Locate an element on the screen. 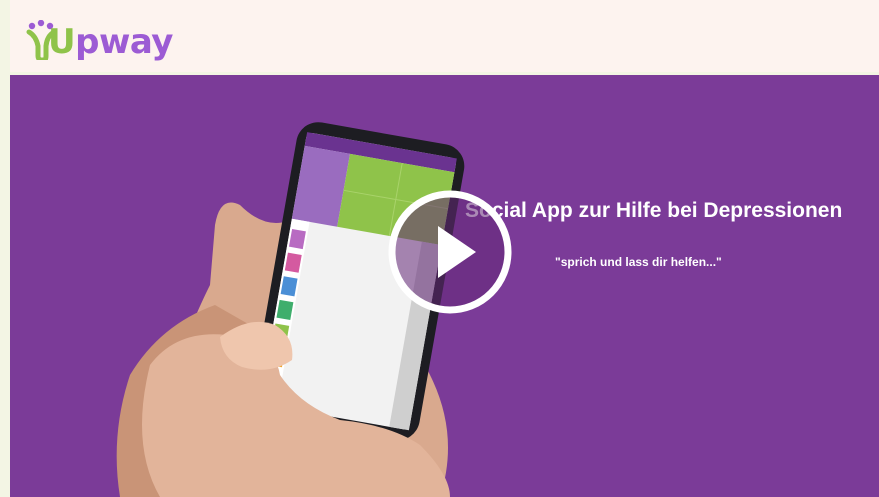 This screenshot has height=497, width=879. logo-text: Upway is located at coordinates (110, 42).